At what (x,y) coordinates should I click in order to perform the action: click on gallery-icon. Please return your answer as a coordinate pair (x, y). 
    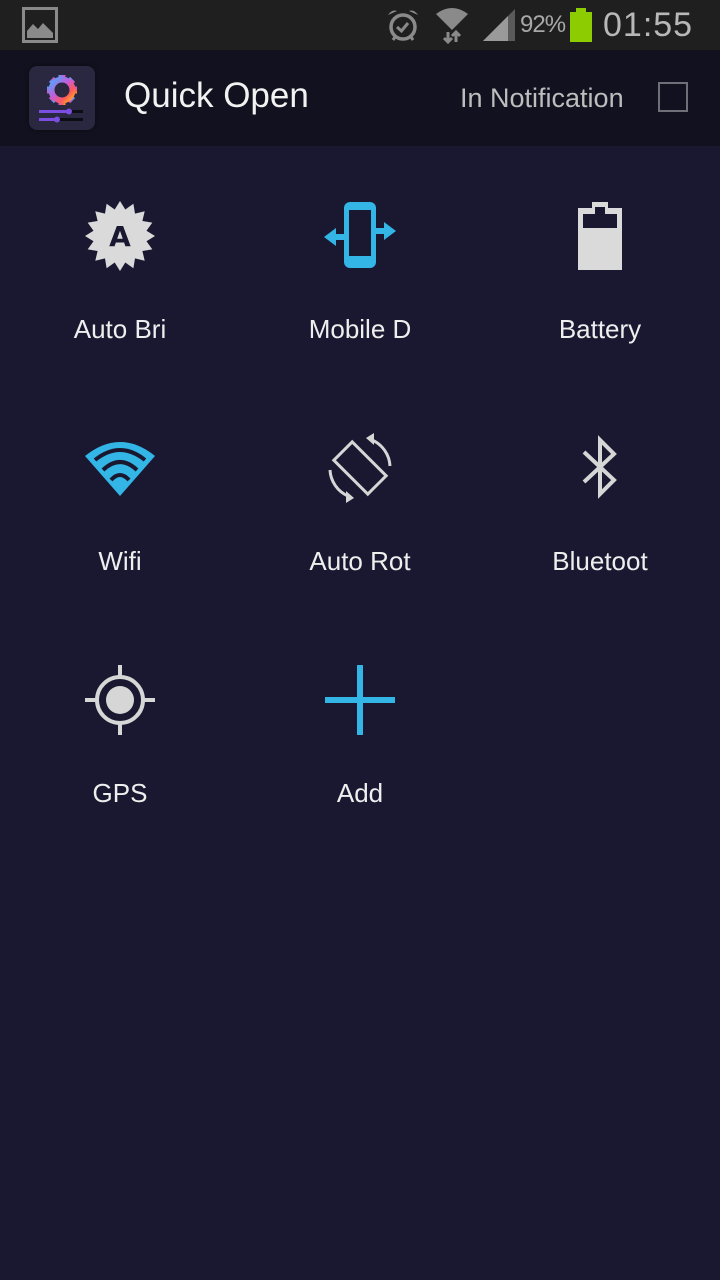
    Looking at the image, I should click on (40, 25).